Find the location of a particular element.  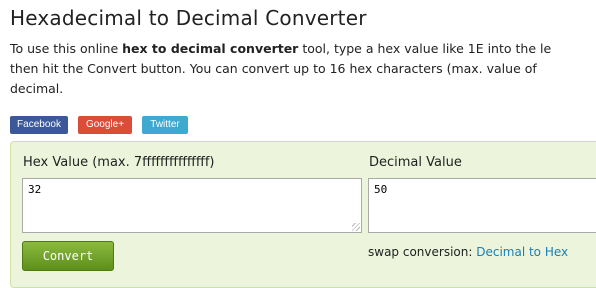

decimal-to-hex-link: Decimal to Hex is located at coordinates (522, 252).